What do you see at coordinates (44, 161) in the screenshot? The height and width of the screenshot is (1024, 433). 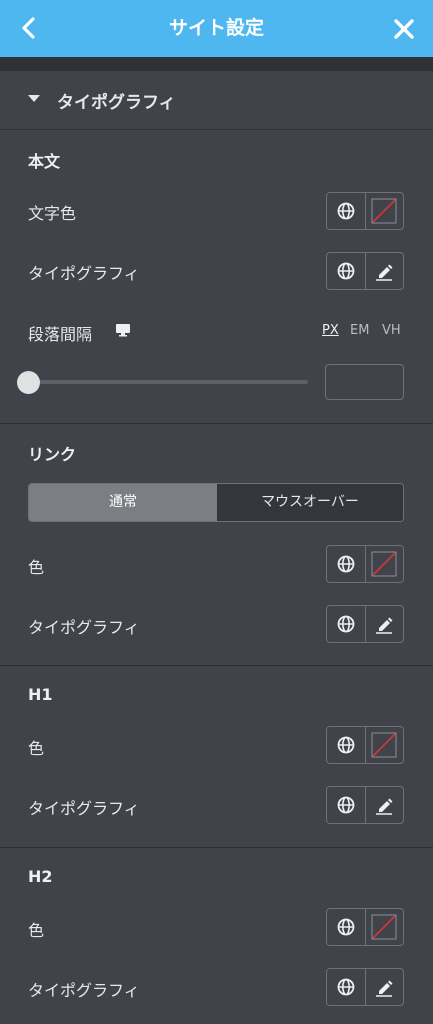 I see `body-section-heading: 本文` at bounding box center [44, 161].